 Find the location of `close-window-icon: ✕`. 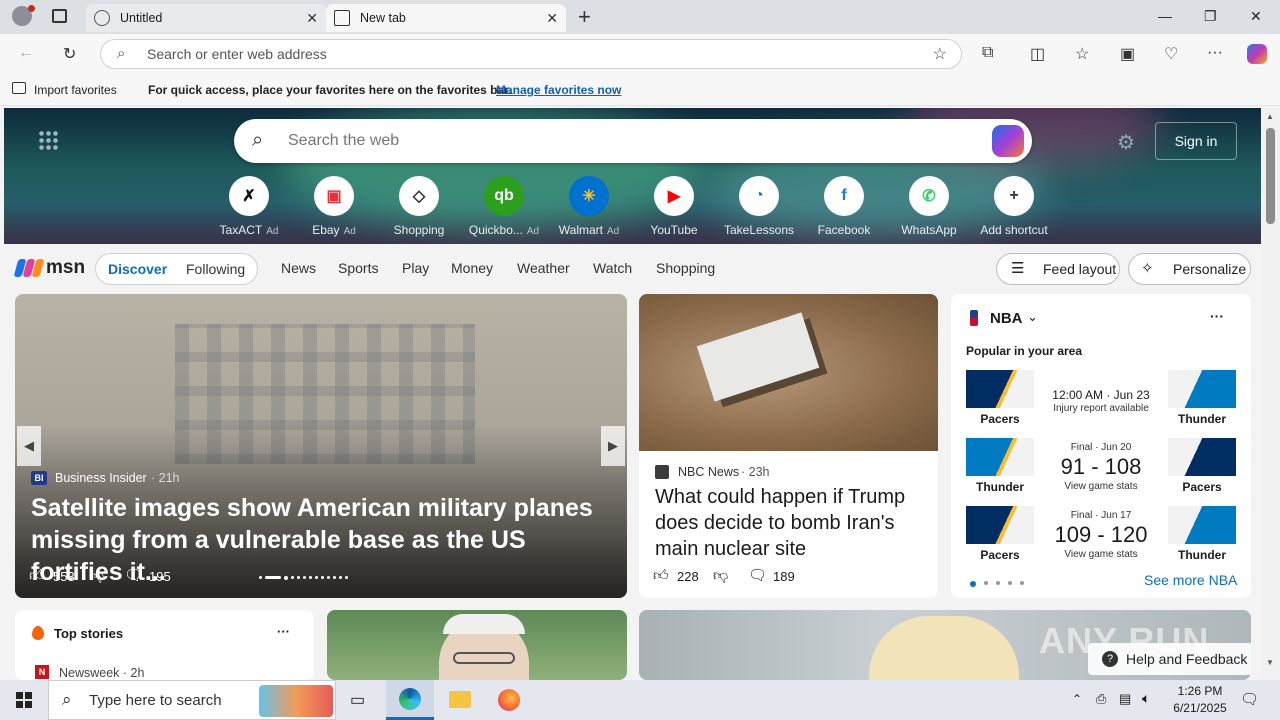

close-window-icon: ✕ is located at coordinates (1256, 16).